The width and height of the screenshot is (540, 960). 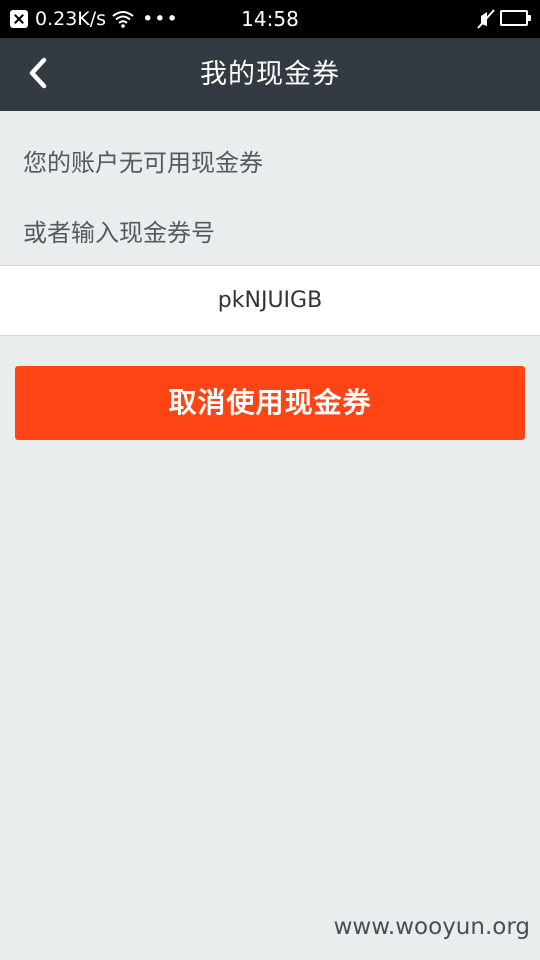 What do you see at coordinates (270, 403) in the screenshot?
I see `cancel-coupon-button: 取消使用现金券` at bounding box center [270, 403].